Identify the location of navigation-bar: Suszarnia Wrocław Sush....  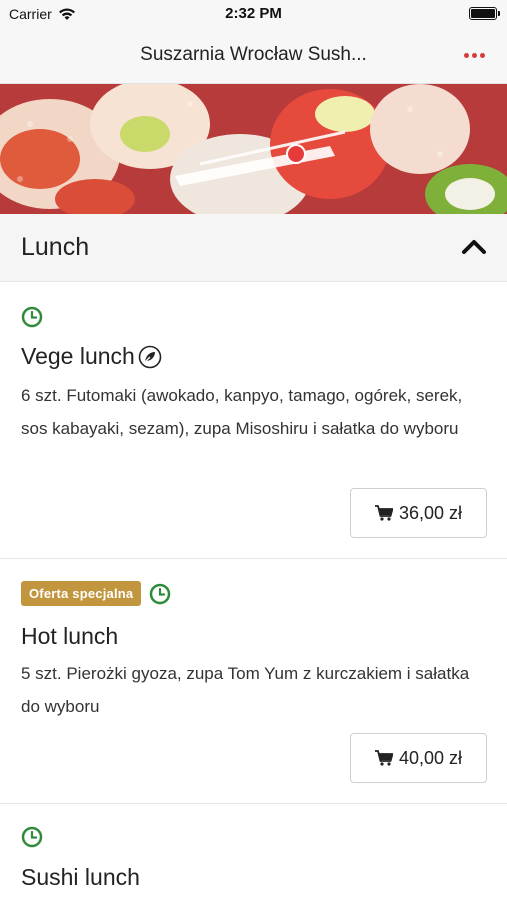
(253, 56).